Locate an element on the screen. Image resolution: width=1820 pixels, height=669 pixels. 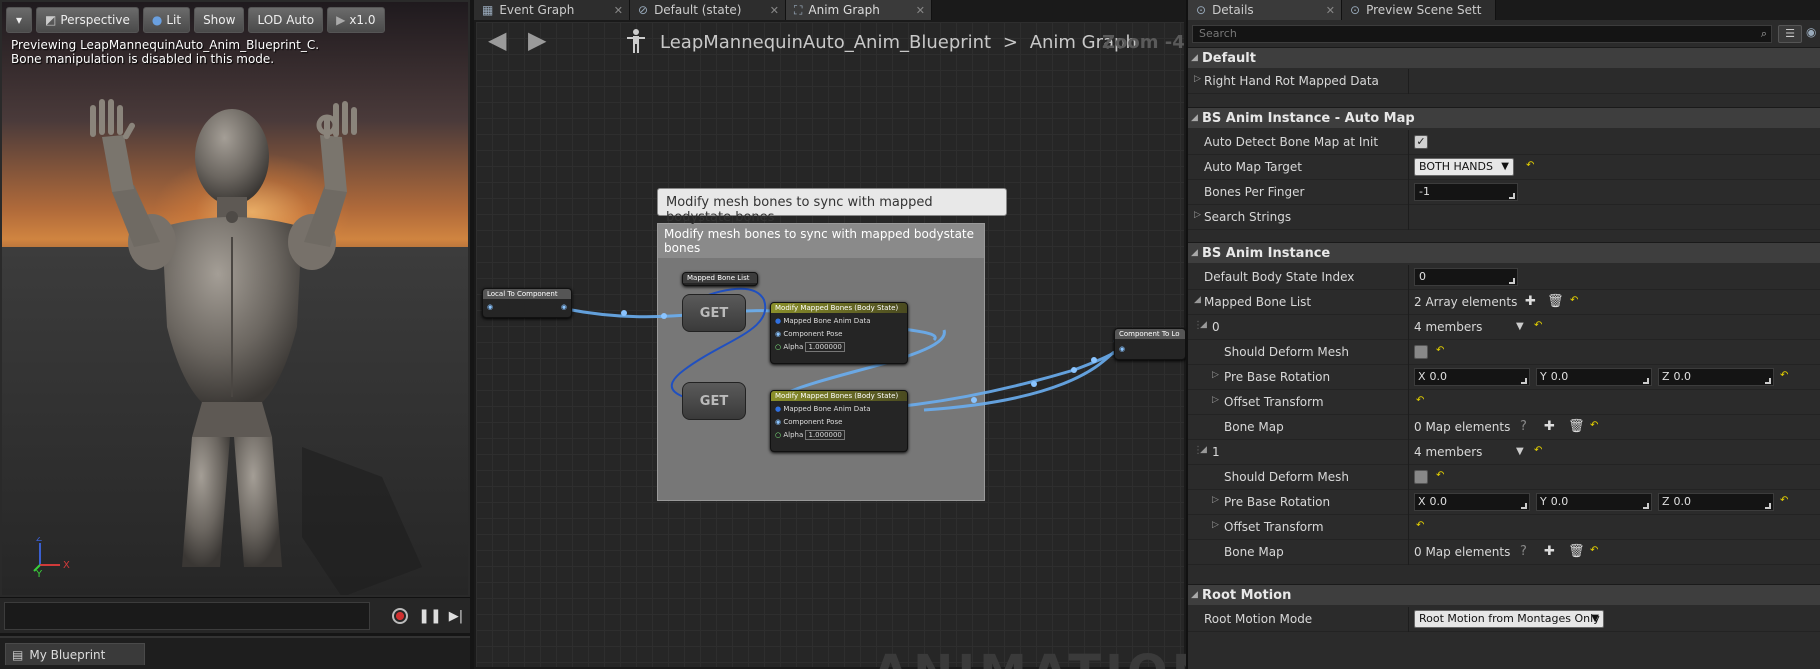
category-root-motion-label: Root Motion is located at coordinates (1247, 595).